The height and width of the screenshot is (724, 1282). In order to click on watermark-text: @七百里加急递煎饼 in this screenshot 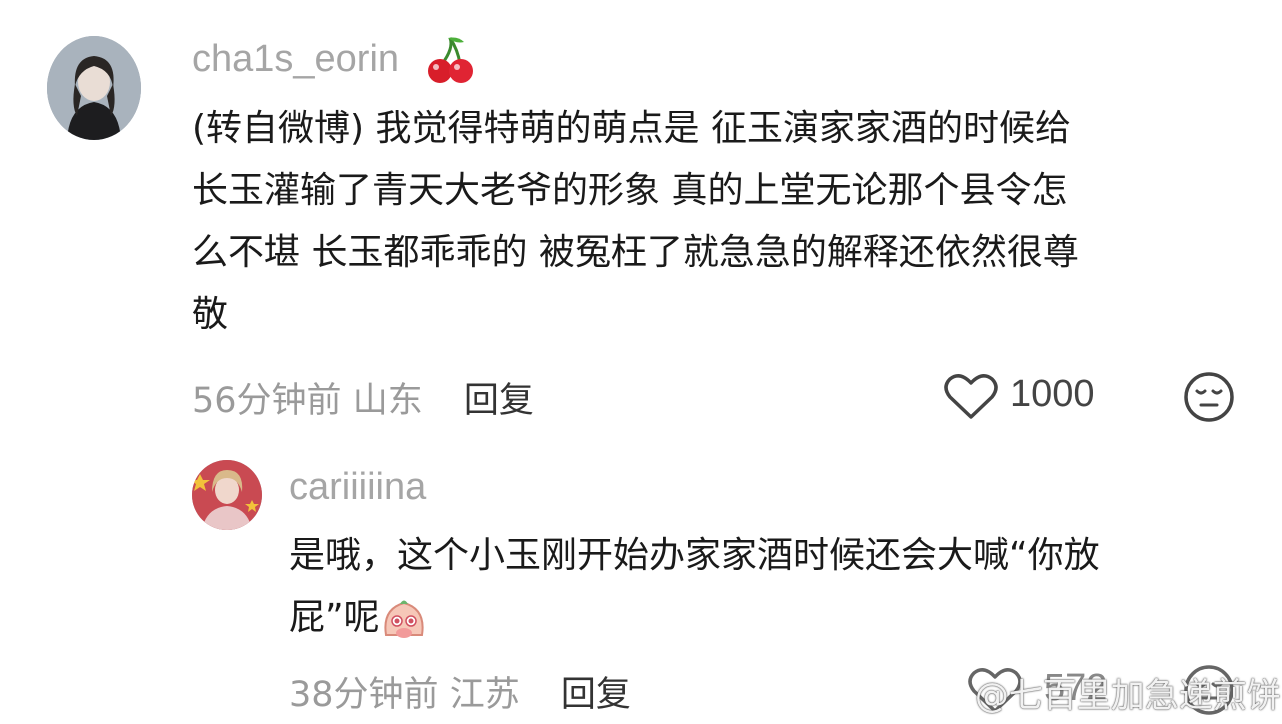, I will do `click(1127, 696)`.